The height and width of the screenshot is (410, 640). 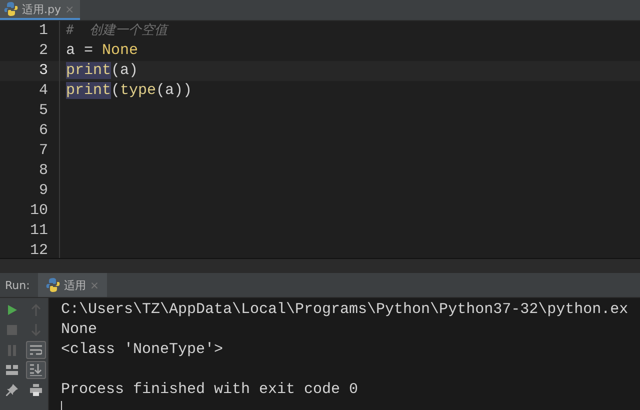 I want to click on code-line: a = None, so click(x=101, y=51).